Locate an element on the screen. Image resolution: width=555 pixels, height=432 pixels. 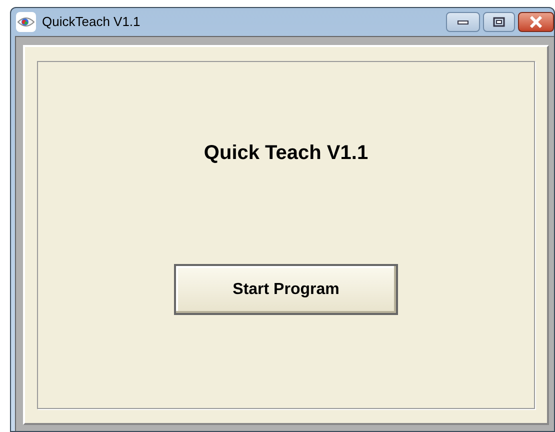
start-program-button: Start Program is located at coordinates (286, 289).